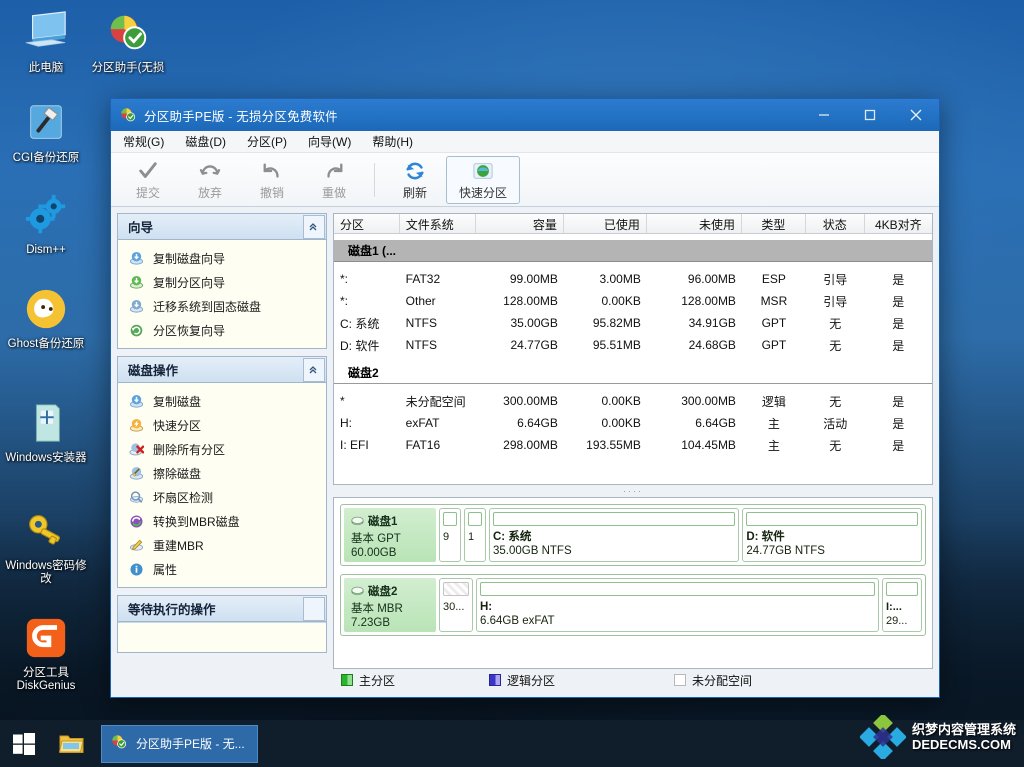 The width and height of the screenshot is (1024, 767). Describe the element at coordinates (633, 491) in the screenshot. I see `horizontal-splitter: ····` at that location.